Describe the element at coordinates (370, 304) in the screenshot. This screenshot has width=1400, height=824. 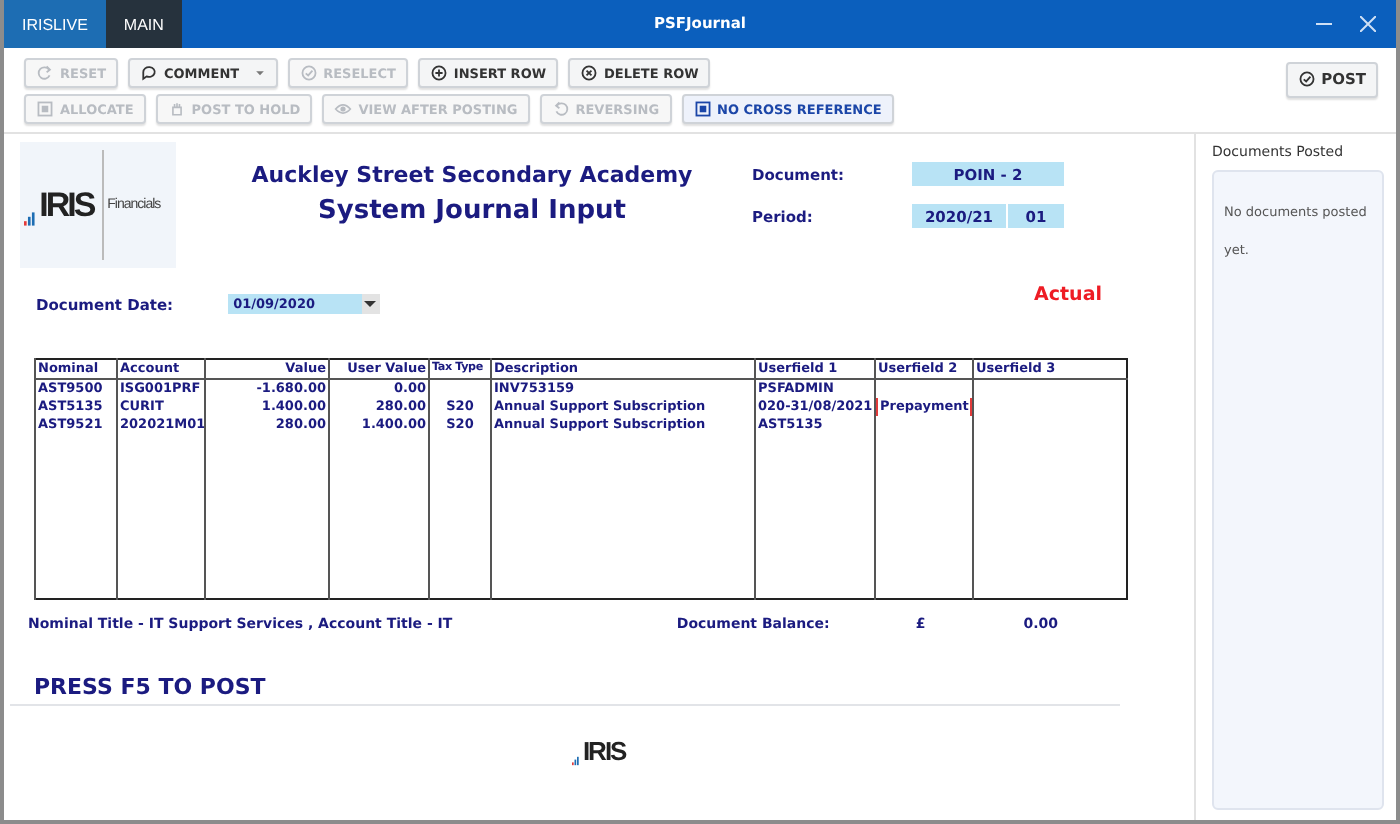
I see `caret-icon` at that location.